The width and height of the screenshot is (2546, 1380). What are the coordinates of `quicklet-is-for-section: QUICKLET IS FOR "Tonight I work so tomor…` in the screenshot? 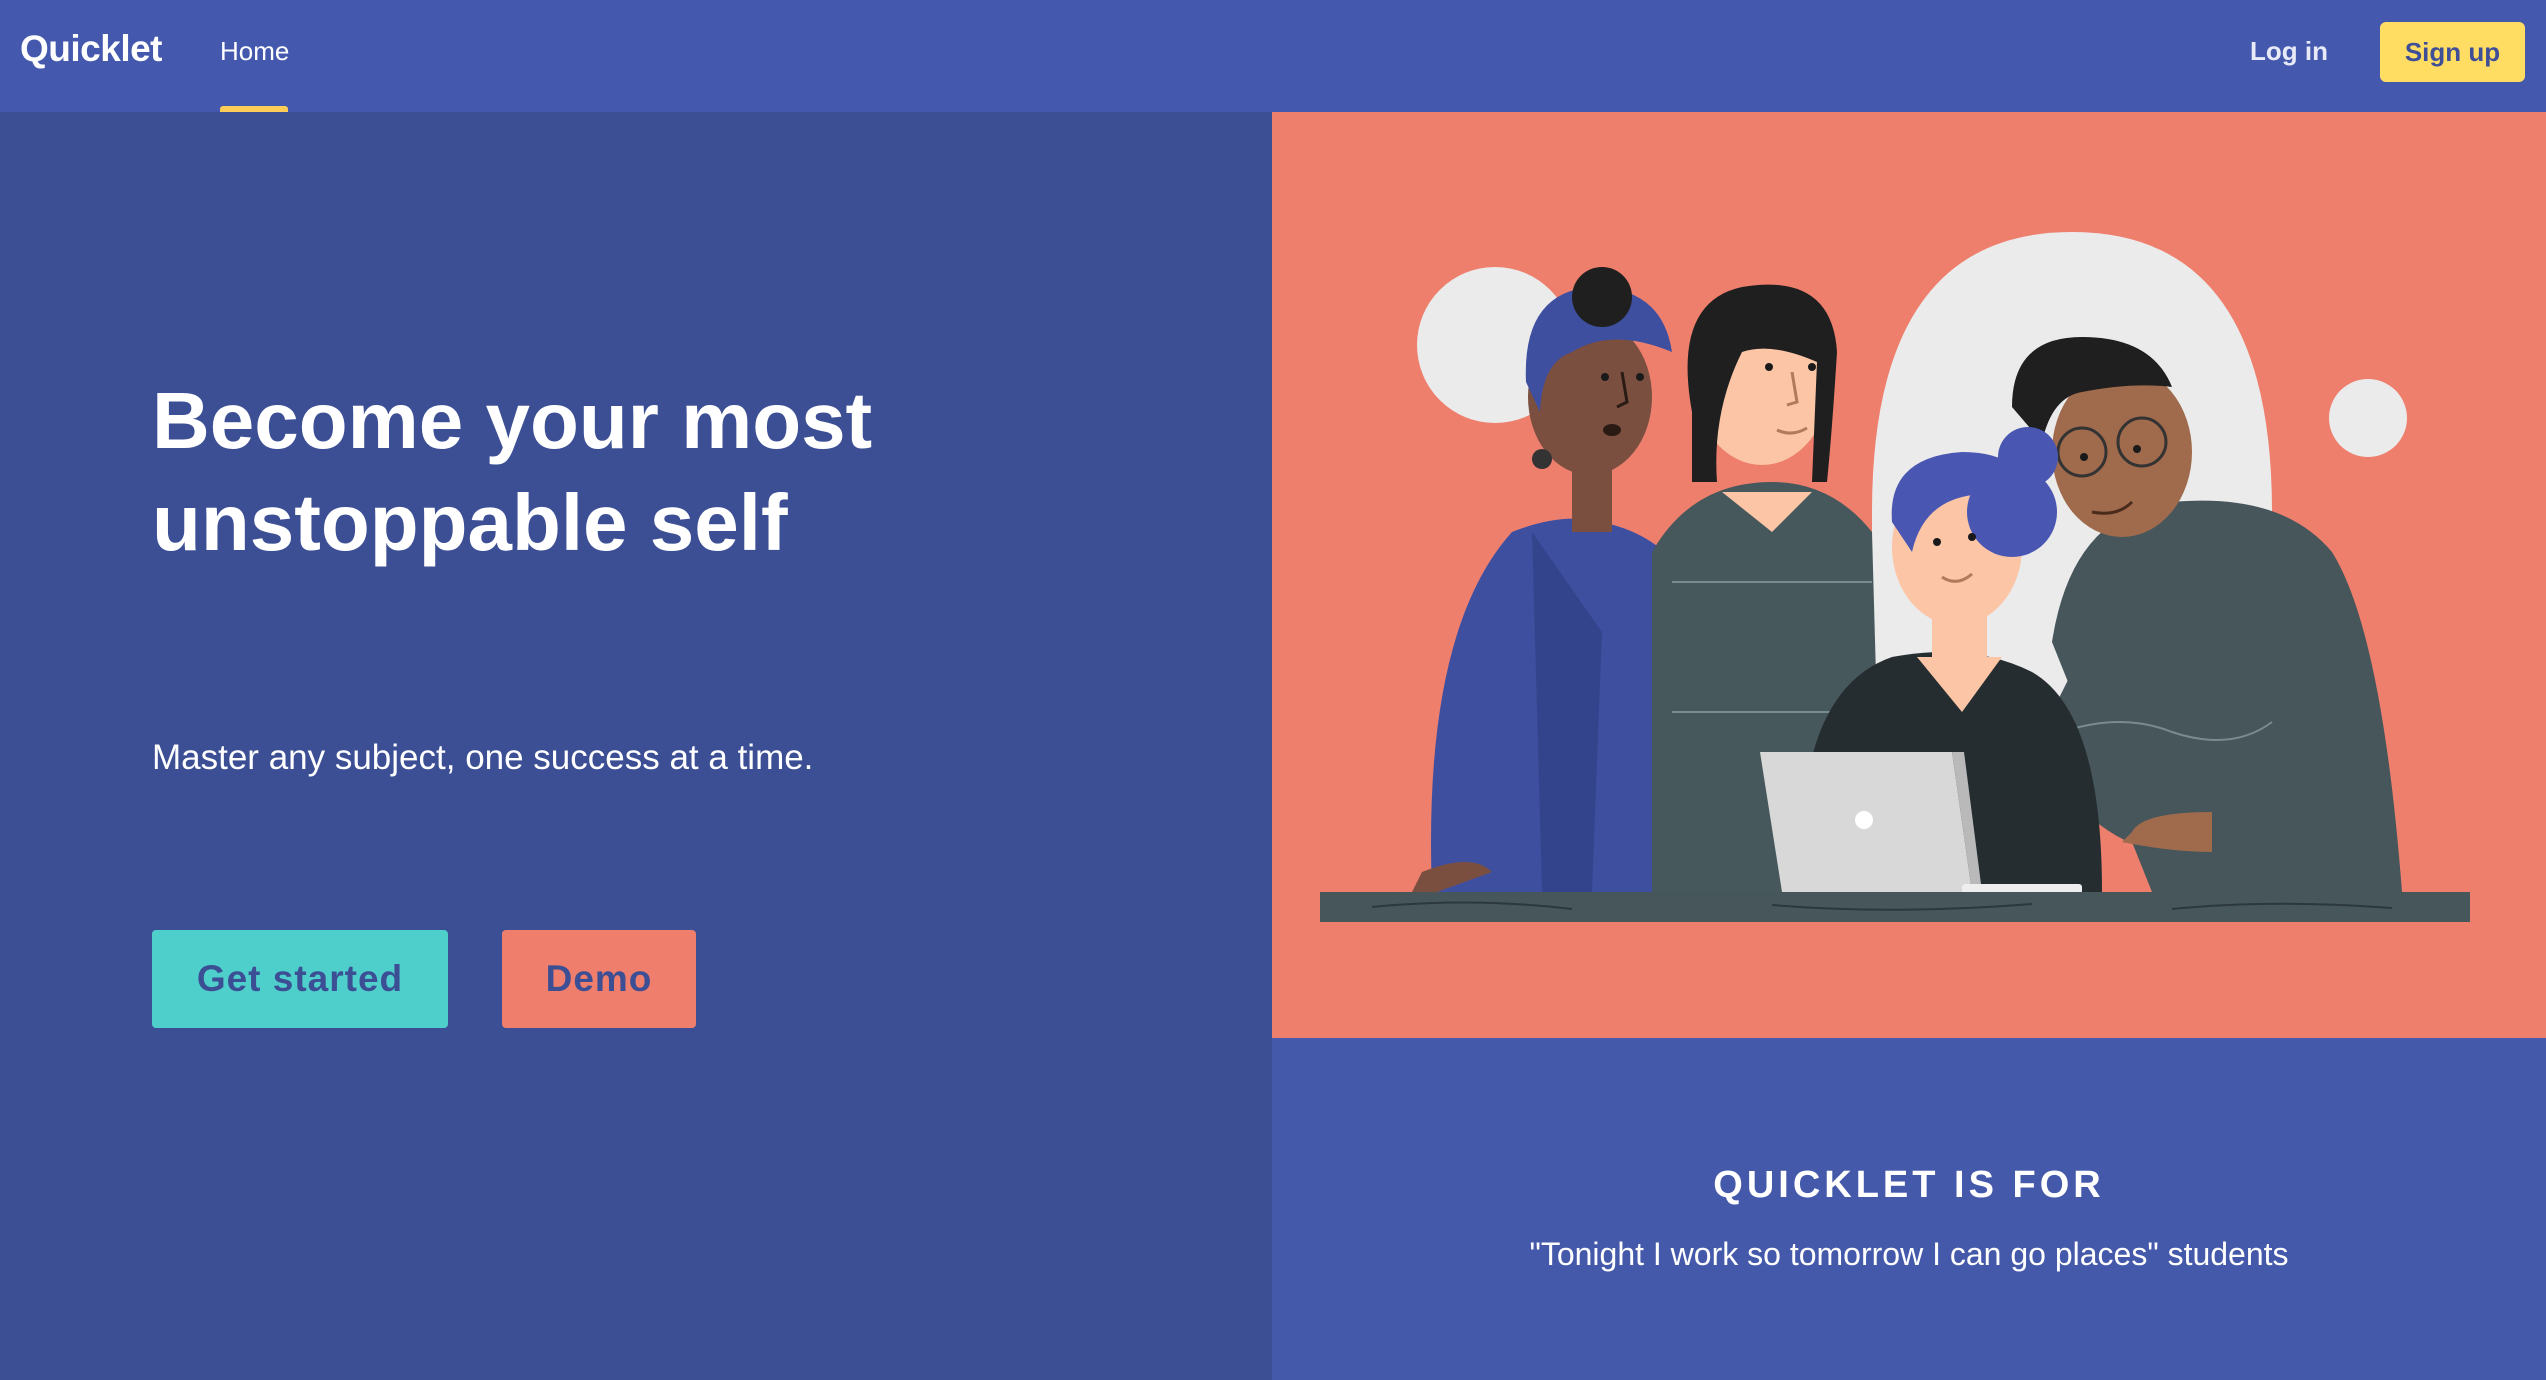 It's located at (1909, 1209).